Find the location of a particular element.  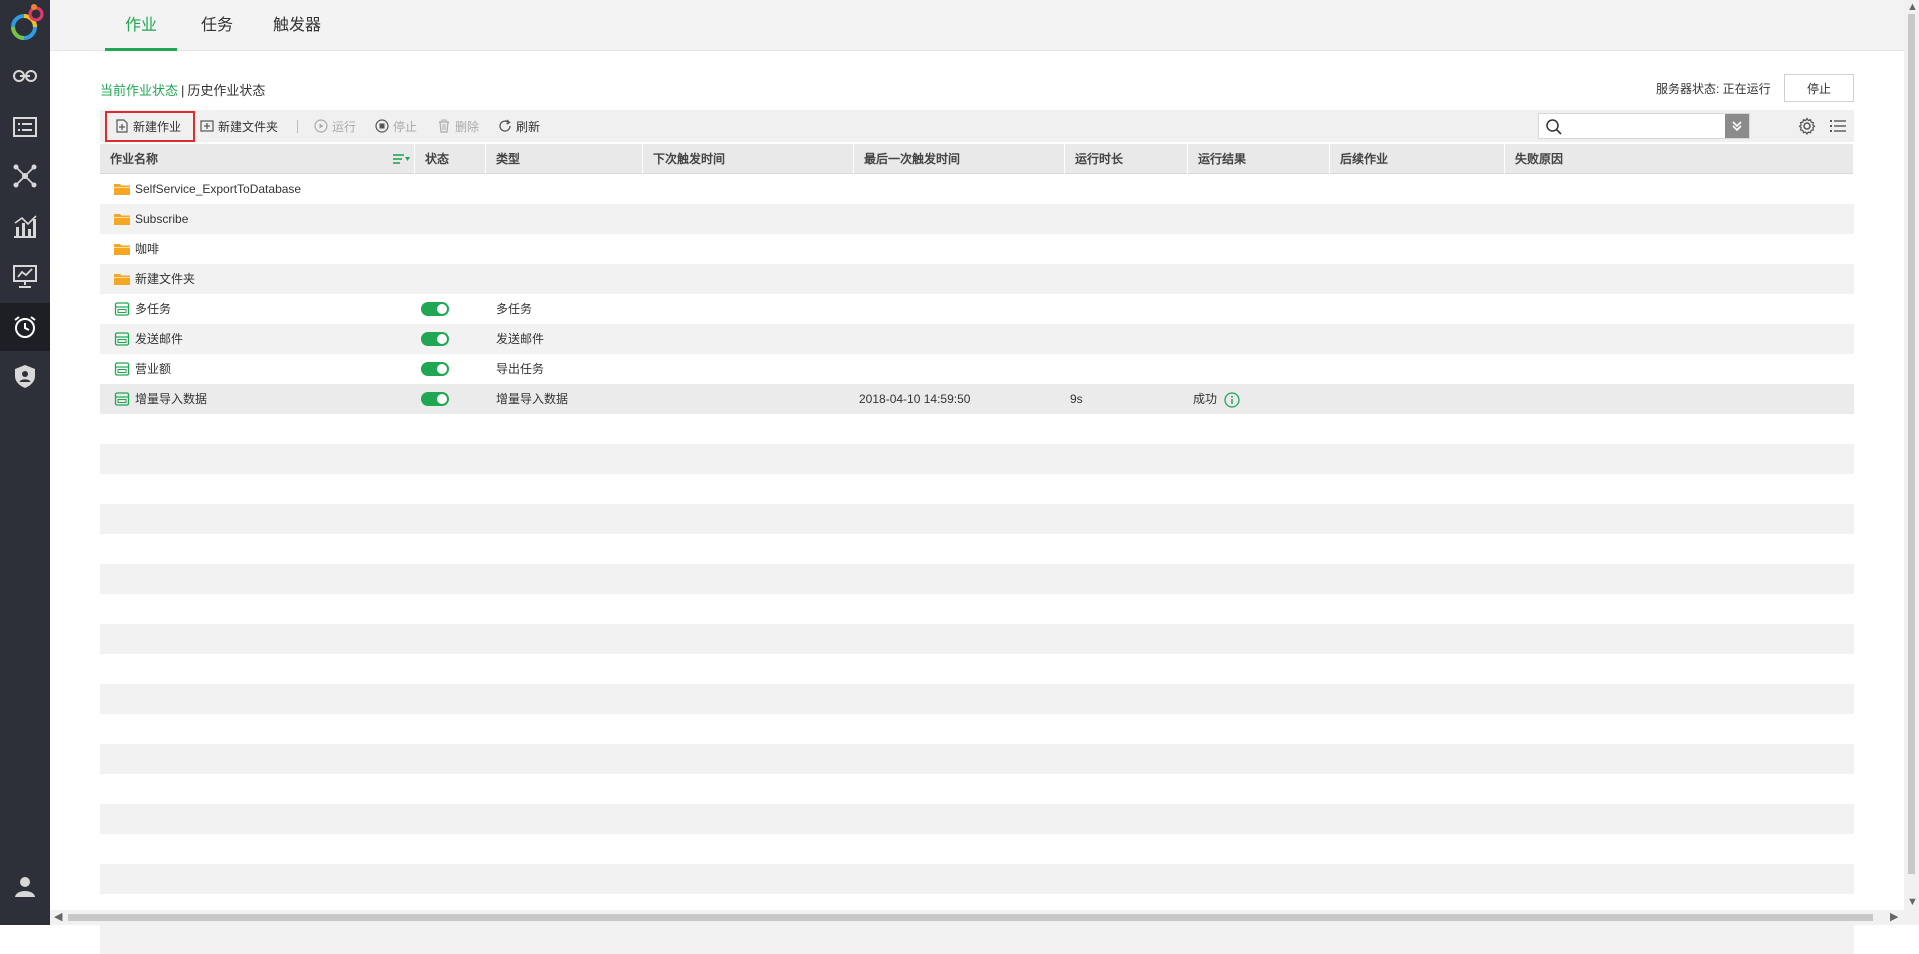

alarm-clock-icon is located at coordinates (25, 327).